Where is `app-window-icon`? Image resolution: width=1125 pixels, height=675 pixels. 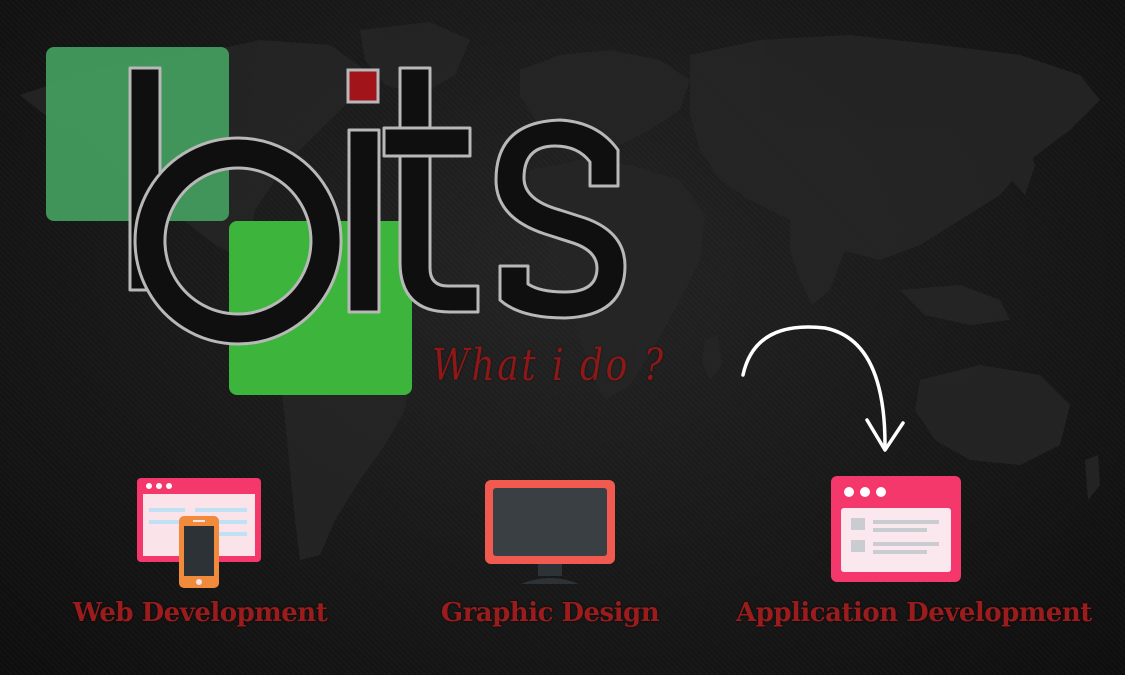
app-window-icon is located at coordinates (896, 529).